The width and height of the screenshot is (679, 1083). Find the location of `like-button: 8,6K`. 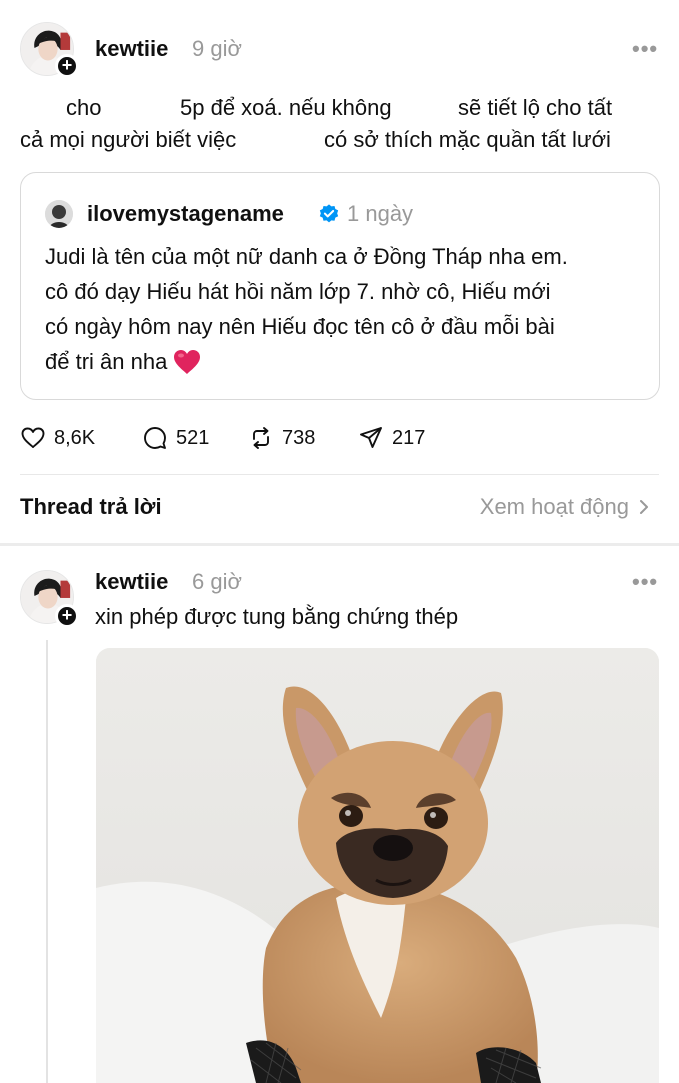

like-button: 8,6K is located at coordinates (57, 438).